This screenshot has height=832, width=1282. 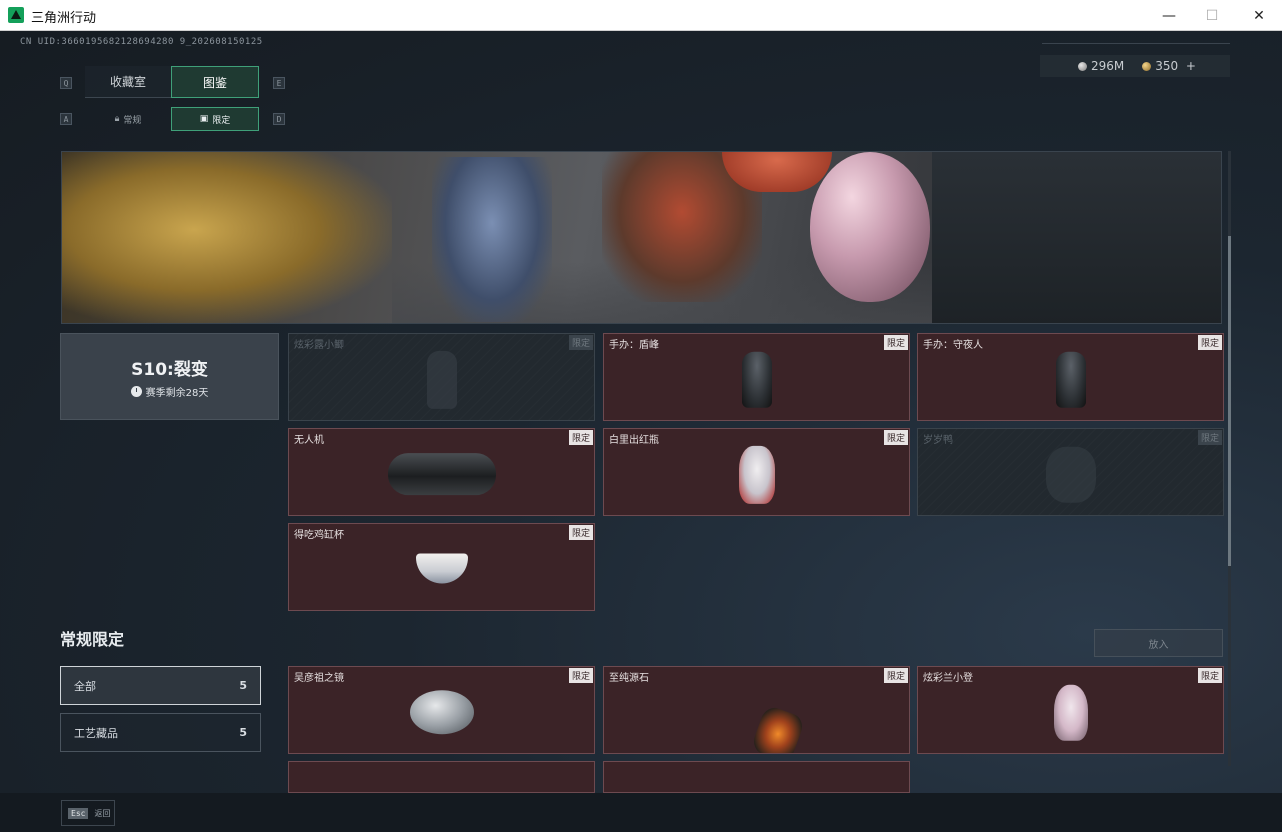 I want to click on subtab-regular: 🔒︎ 常规, so click(x=128, y=119).